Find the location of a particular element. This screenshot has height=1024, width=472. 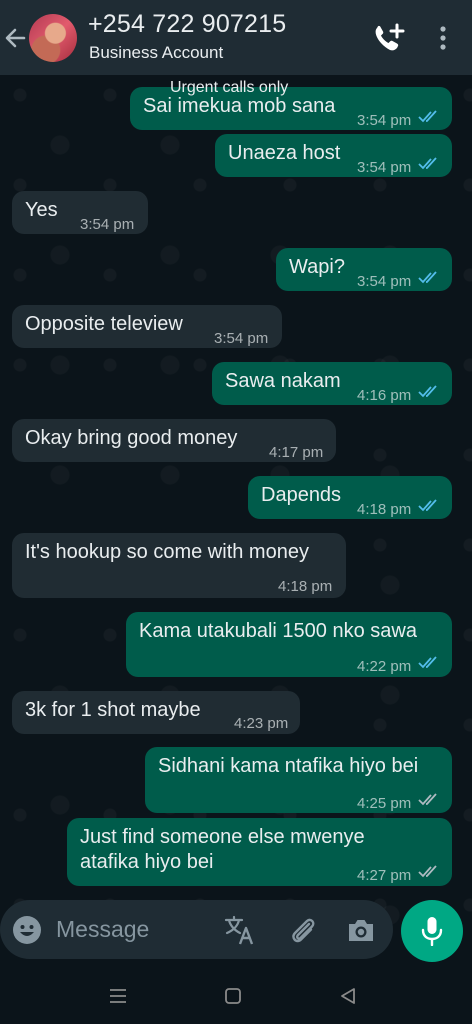

contact-subtitle: Business Account is located at coordinates (156, 53).